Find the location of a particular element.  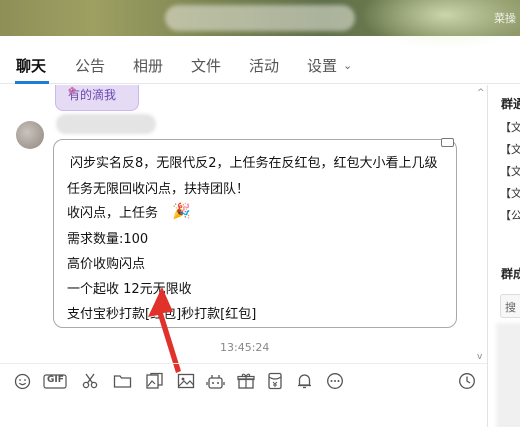

sender-name-blurred is located at coordinates (106, 124).